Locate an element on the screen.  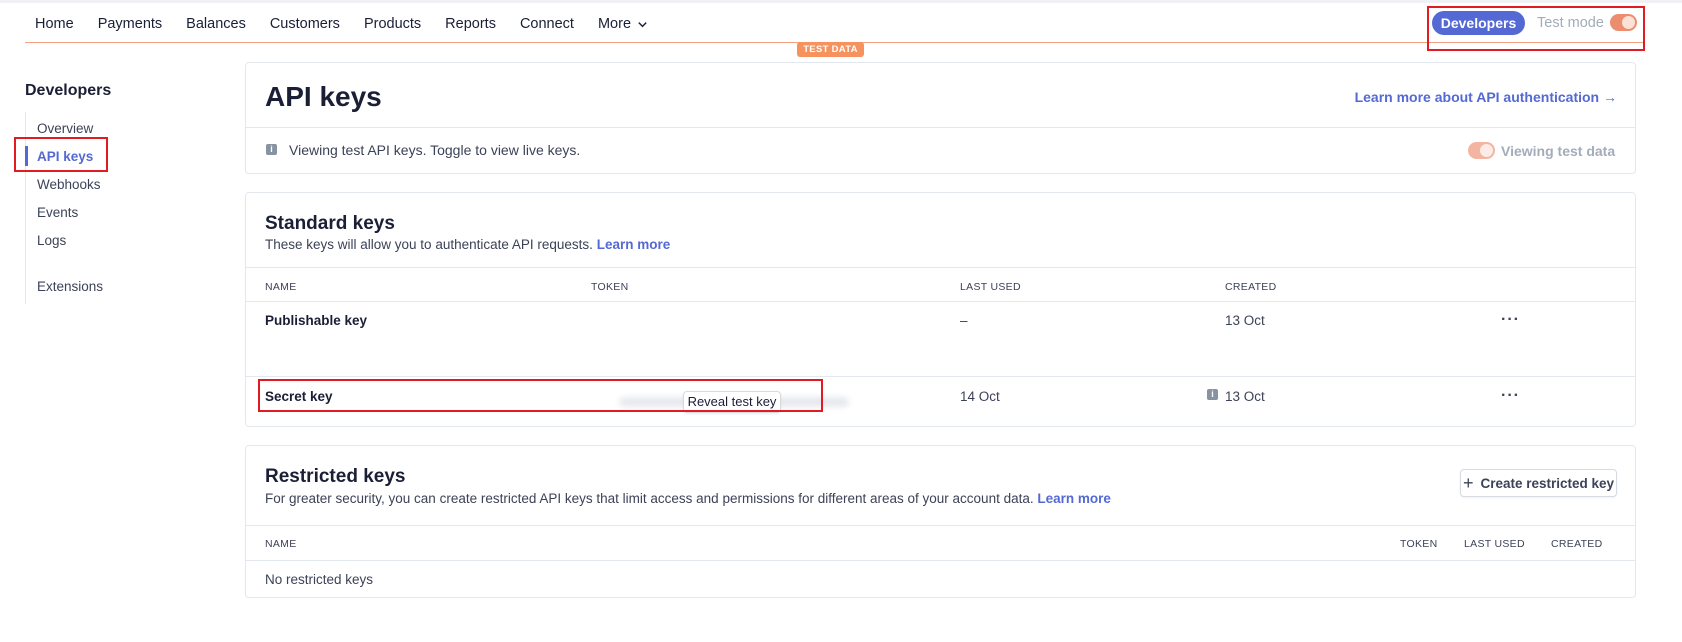
restricted-keys-title: Restricted keys is located at coordinates (335, 476).